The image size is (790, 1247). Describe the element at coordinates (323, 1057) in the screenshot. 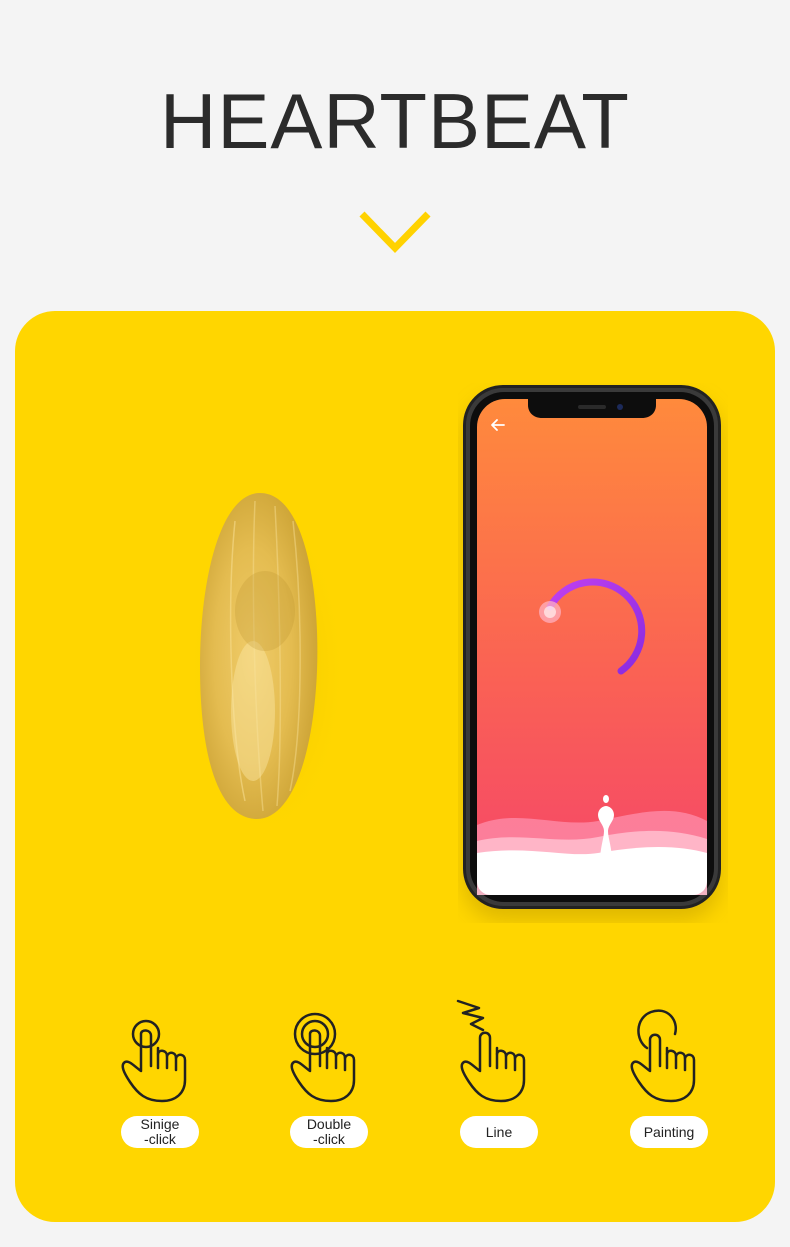

I see `double-click-hand-icon` at that location.